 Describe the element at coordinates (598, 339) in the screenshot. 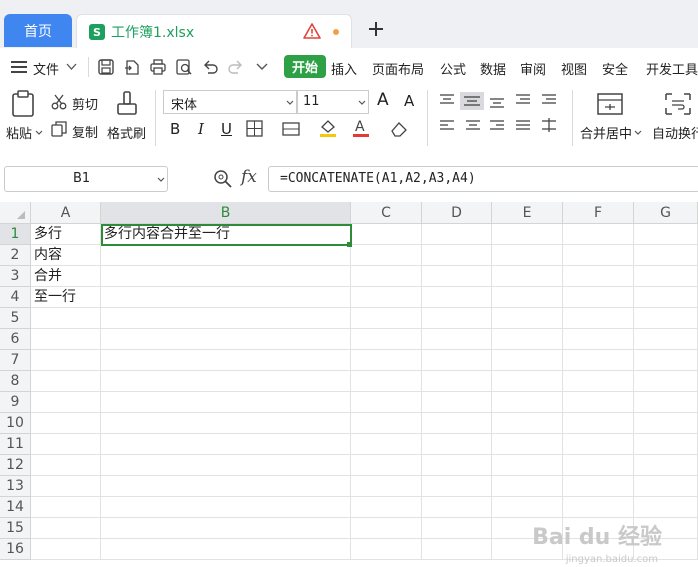

I see `cell-f6` at that location.